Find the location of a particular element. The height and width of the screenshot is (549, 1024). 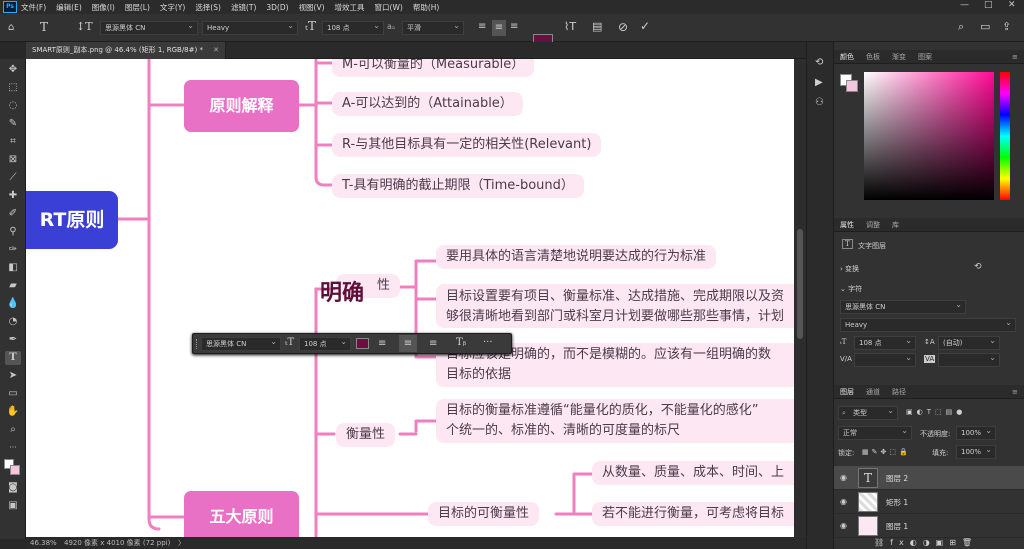

maximize-button: □ is located at coordinates (988, 5).